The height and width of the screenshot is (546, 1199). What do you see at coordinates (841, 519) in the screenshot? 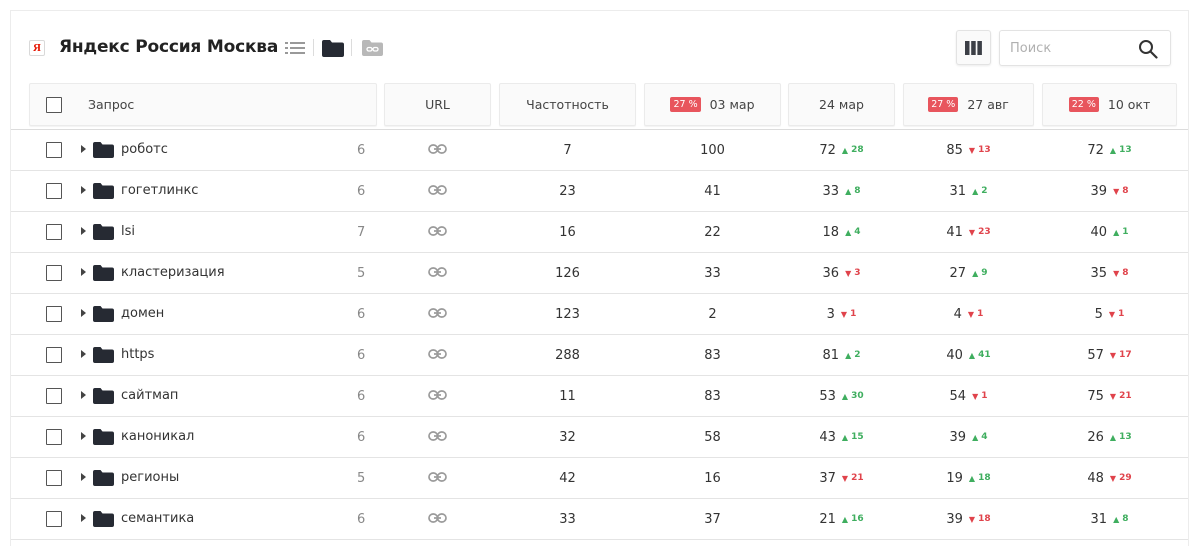
I see `position-cell-d2: 21 ▲ 16` at bounding box center [841, 519].